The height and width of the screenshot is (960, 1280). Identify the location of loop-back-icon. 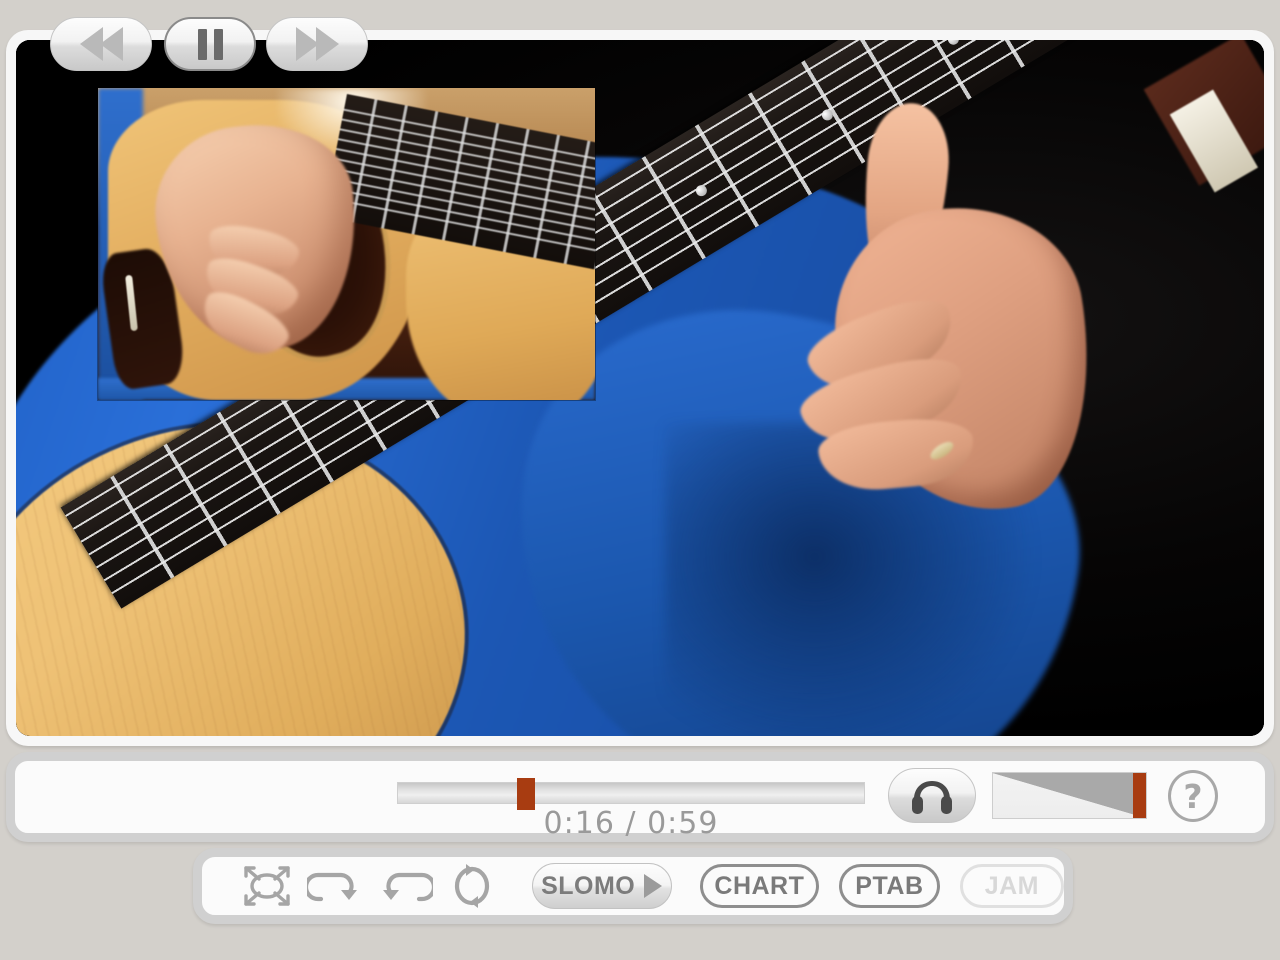
(408, 887).